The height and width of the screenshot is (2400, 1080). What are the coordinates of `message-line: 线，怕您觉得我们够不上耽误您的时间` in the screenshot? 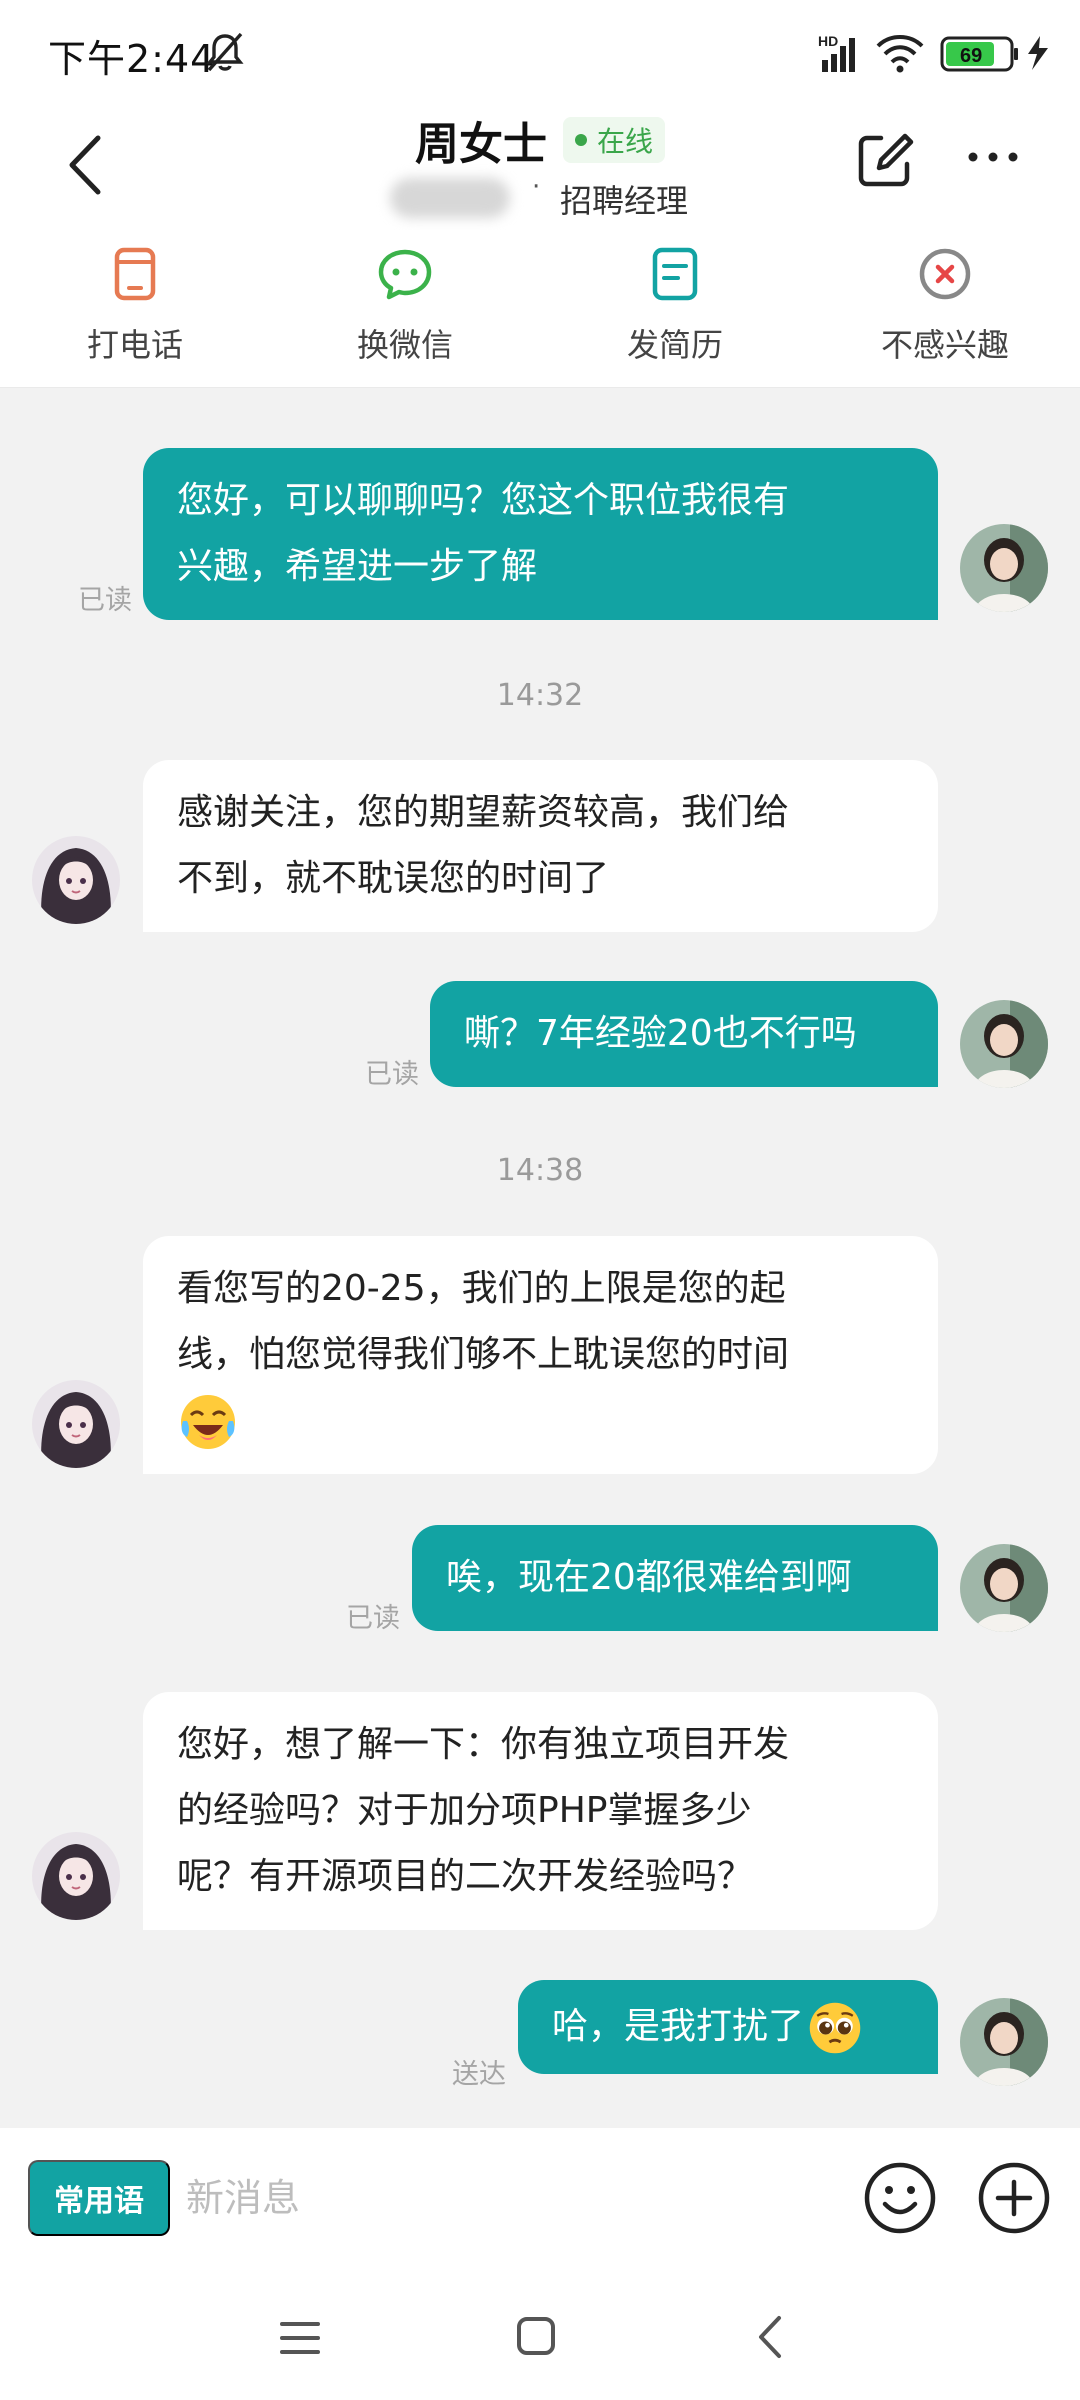 It's located at (483, 1354).